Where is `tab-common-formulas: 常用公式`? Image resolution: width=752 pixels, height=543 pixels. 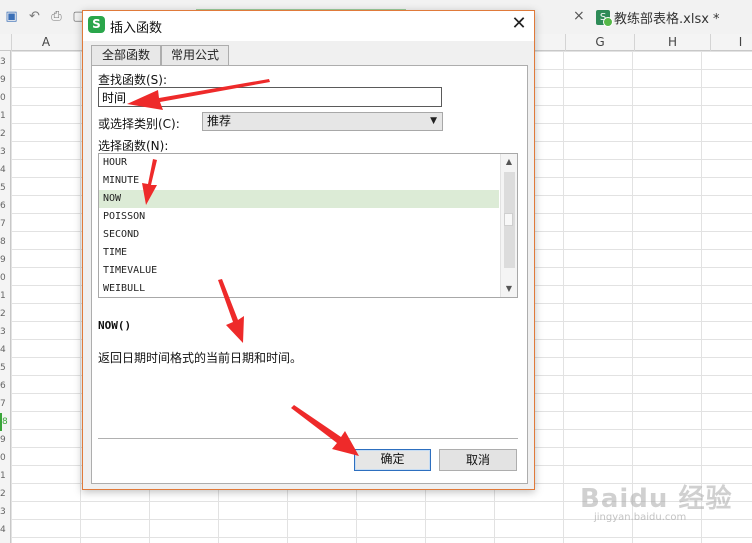 tab-common-formulas: 常用公式 is located at coordinates (195, 55).